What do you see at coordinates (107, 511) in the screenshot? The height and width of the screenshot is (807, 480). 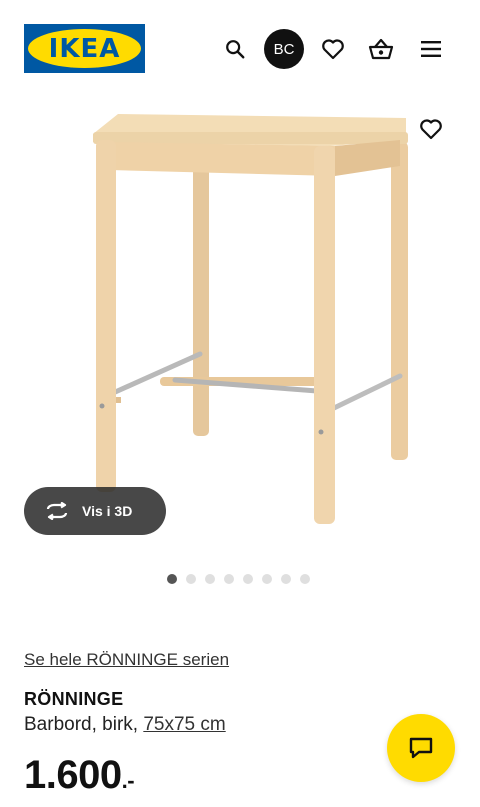 I see `view-in-3d-label: Vis i 3D` at bounding box center [107, 511].